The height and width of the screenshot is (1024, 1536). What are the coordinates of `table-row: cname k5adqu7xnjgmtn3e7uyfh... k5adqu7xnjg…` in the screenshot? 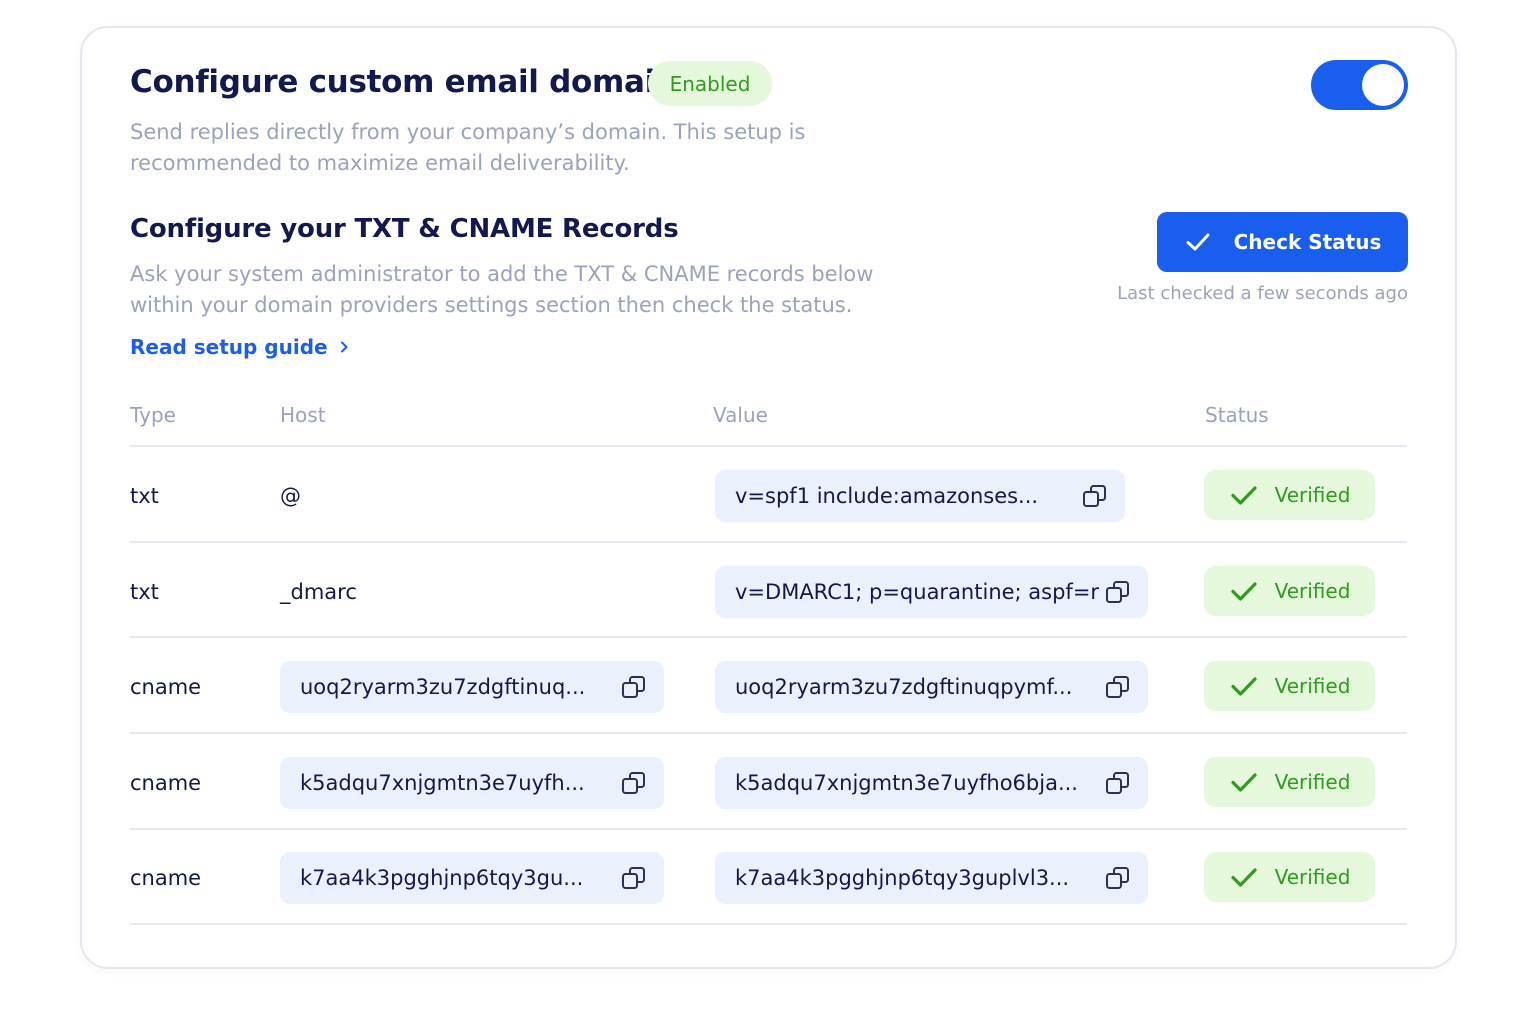 It's located at (768, 804).